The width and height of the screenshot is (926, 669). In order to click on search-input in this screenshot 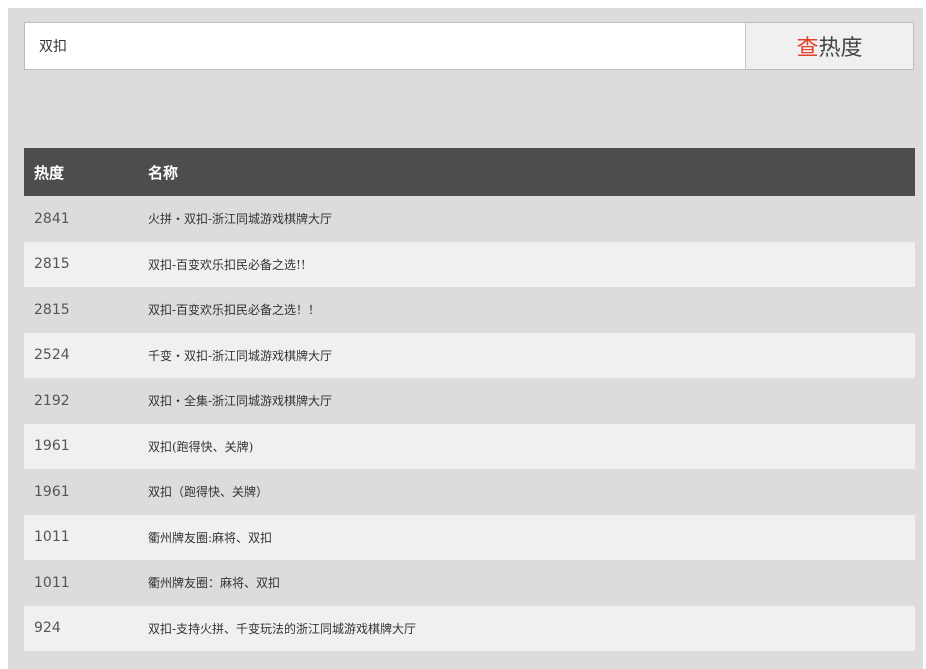, I will do `click(385, 46)`.